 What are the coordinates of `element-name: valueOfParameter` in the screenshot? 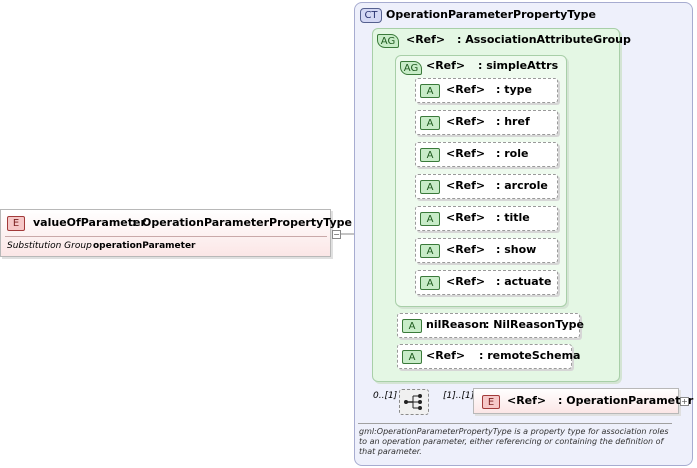 It's located at (89, 222).